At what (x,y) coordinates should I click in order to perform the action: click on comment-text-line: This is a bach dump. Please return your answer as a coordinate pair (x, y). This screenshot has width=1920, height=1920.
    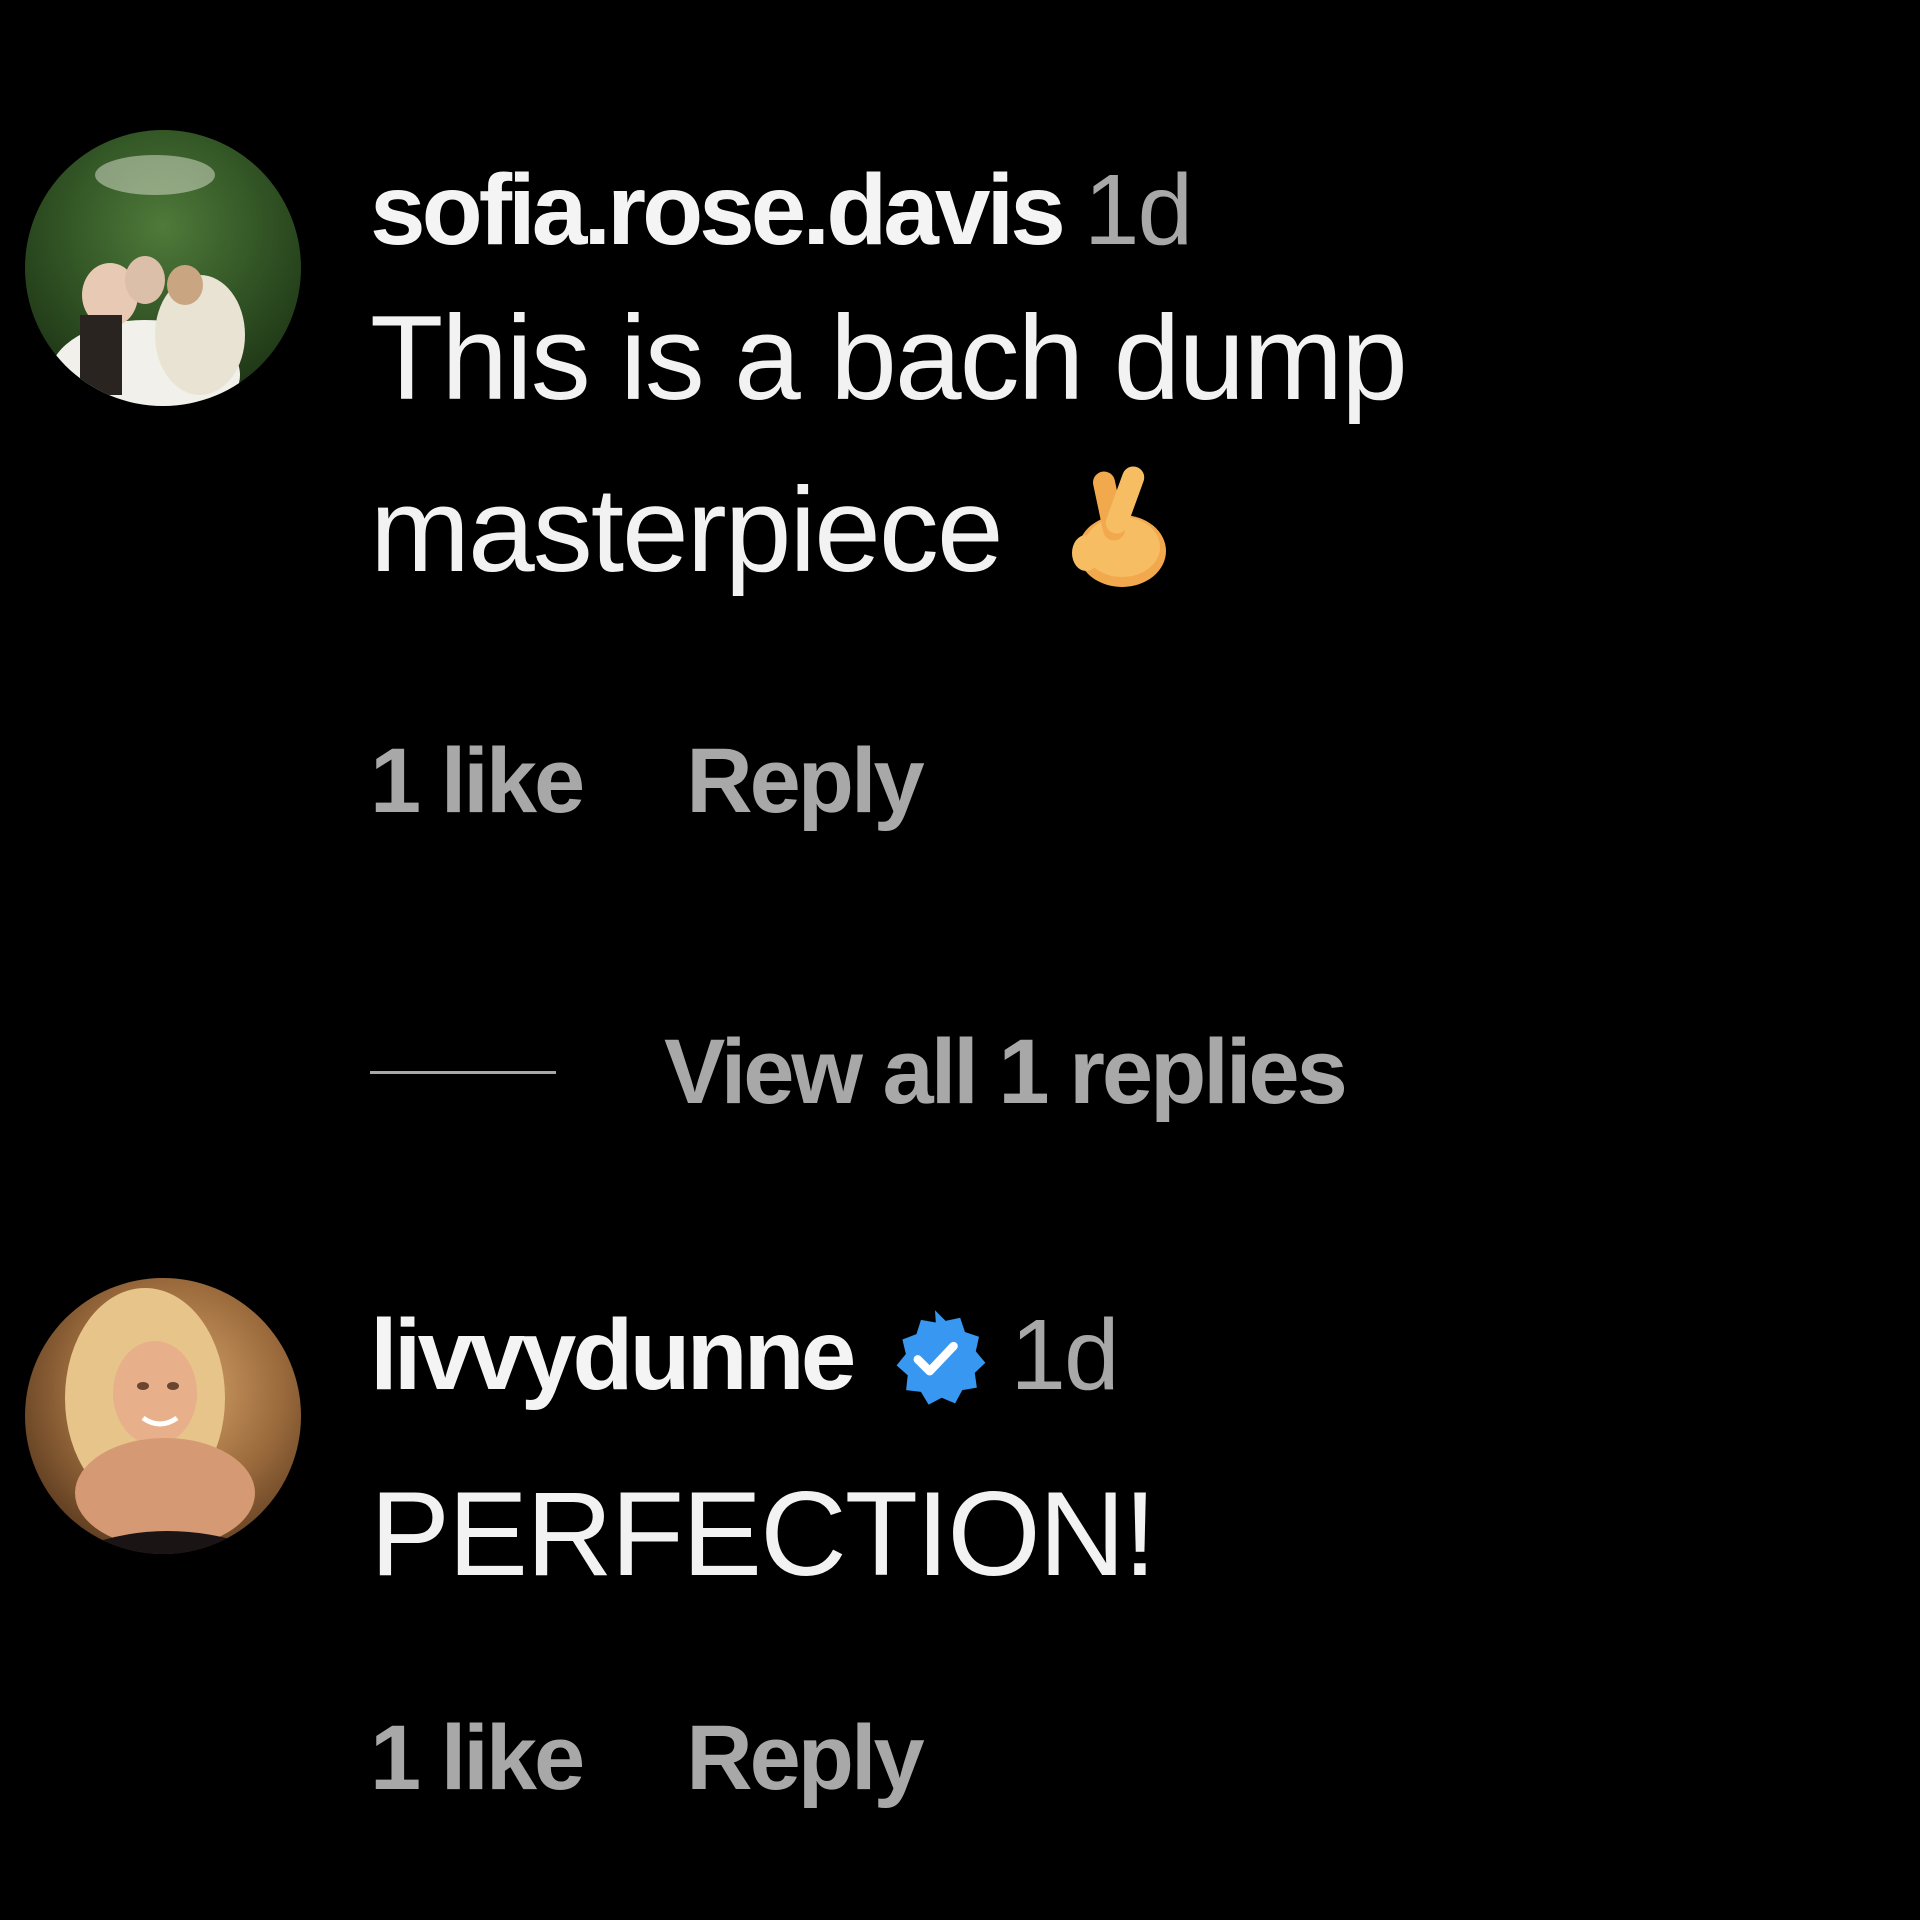
    Looking at the image, I should click on (889, 358).